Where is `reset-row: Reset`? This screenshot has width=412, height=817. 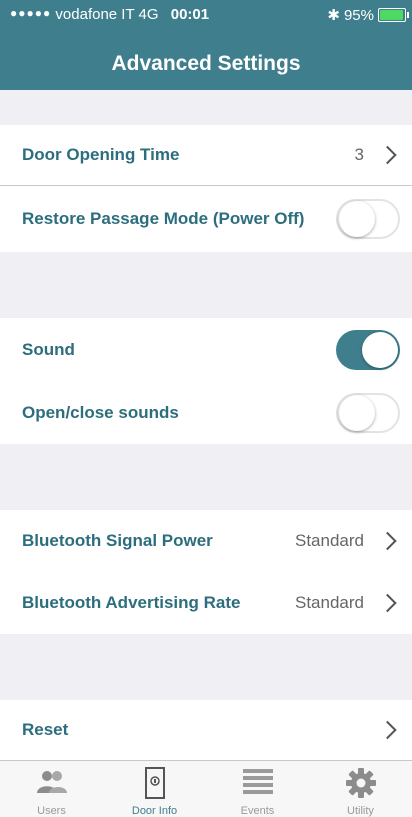
reset-row: Reset is located at coordinates (206, 730).